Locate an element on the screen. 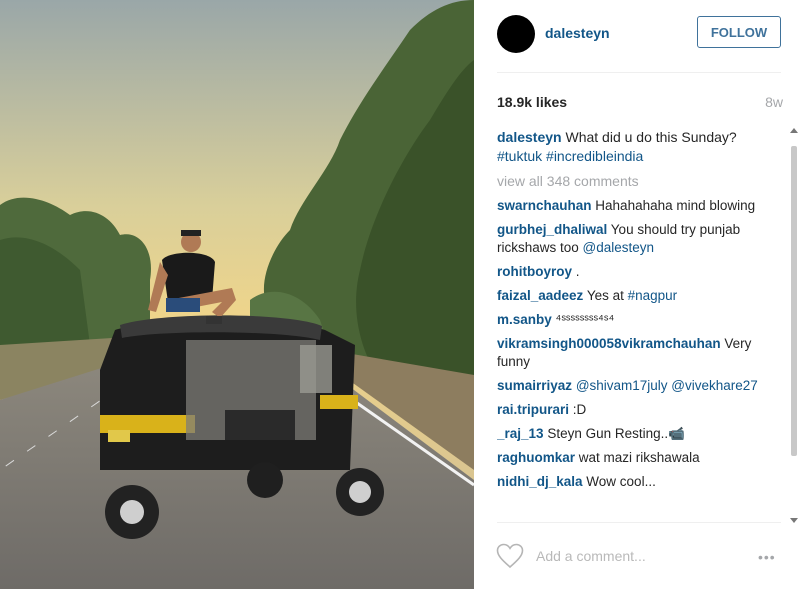 This screenshot has width=800, height=589. scroll-up-arrow-icon is located at coordinates (794, 130).